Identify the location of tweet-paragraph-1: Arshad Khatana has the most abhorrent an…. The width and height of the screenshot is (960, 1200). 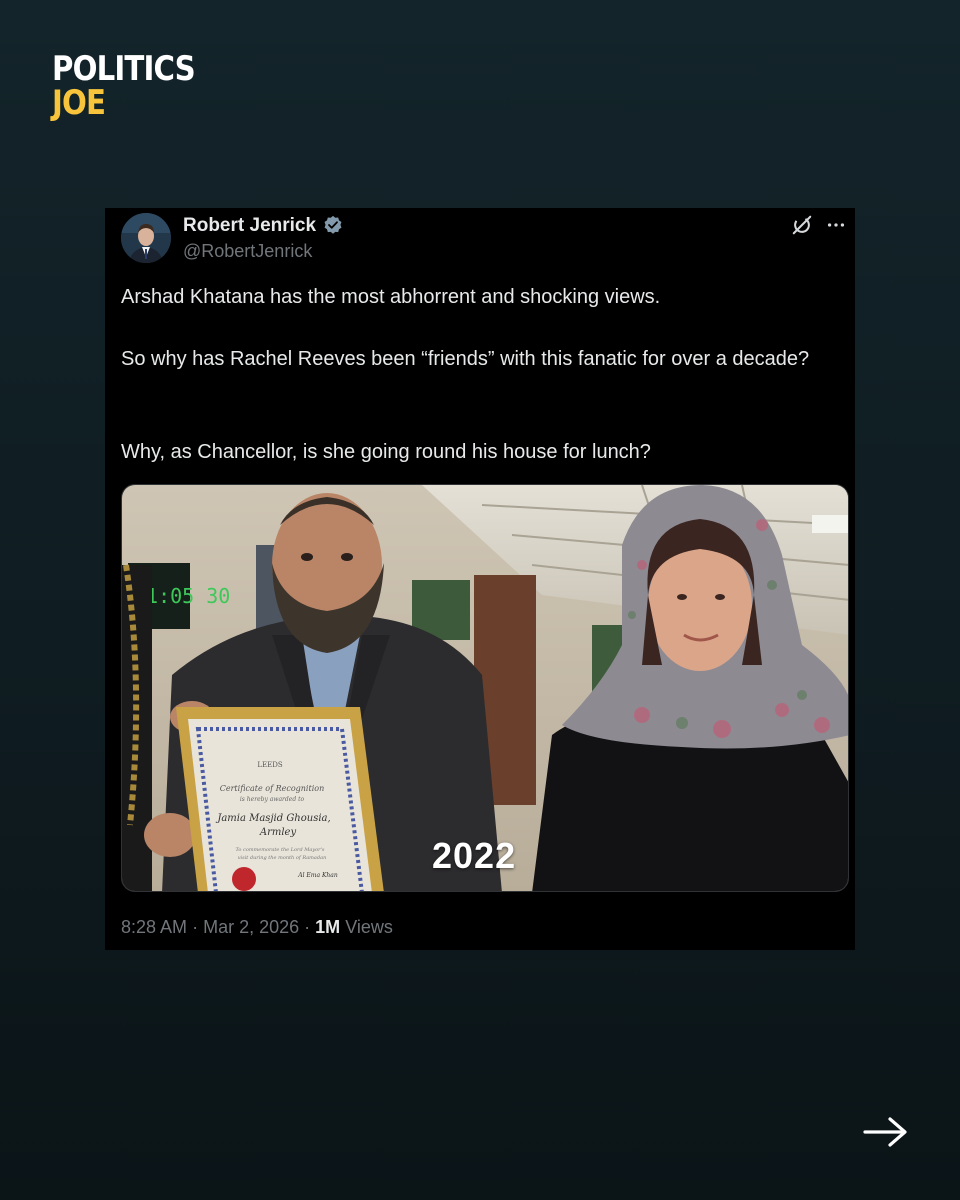
(391, 297).